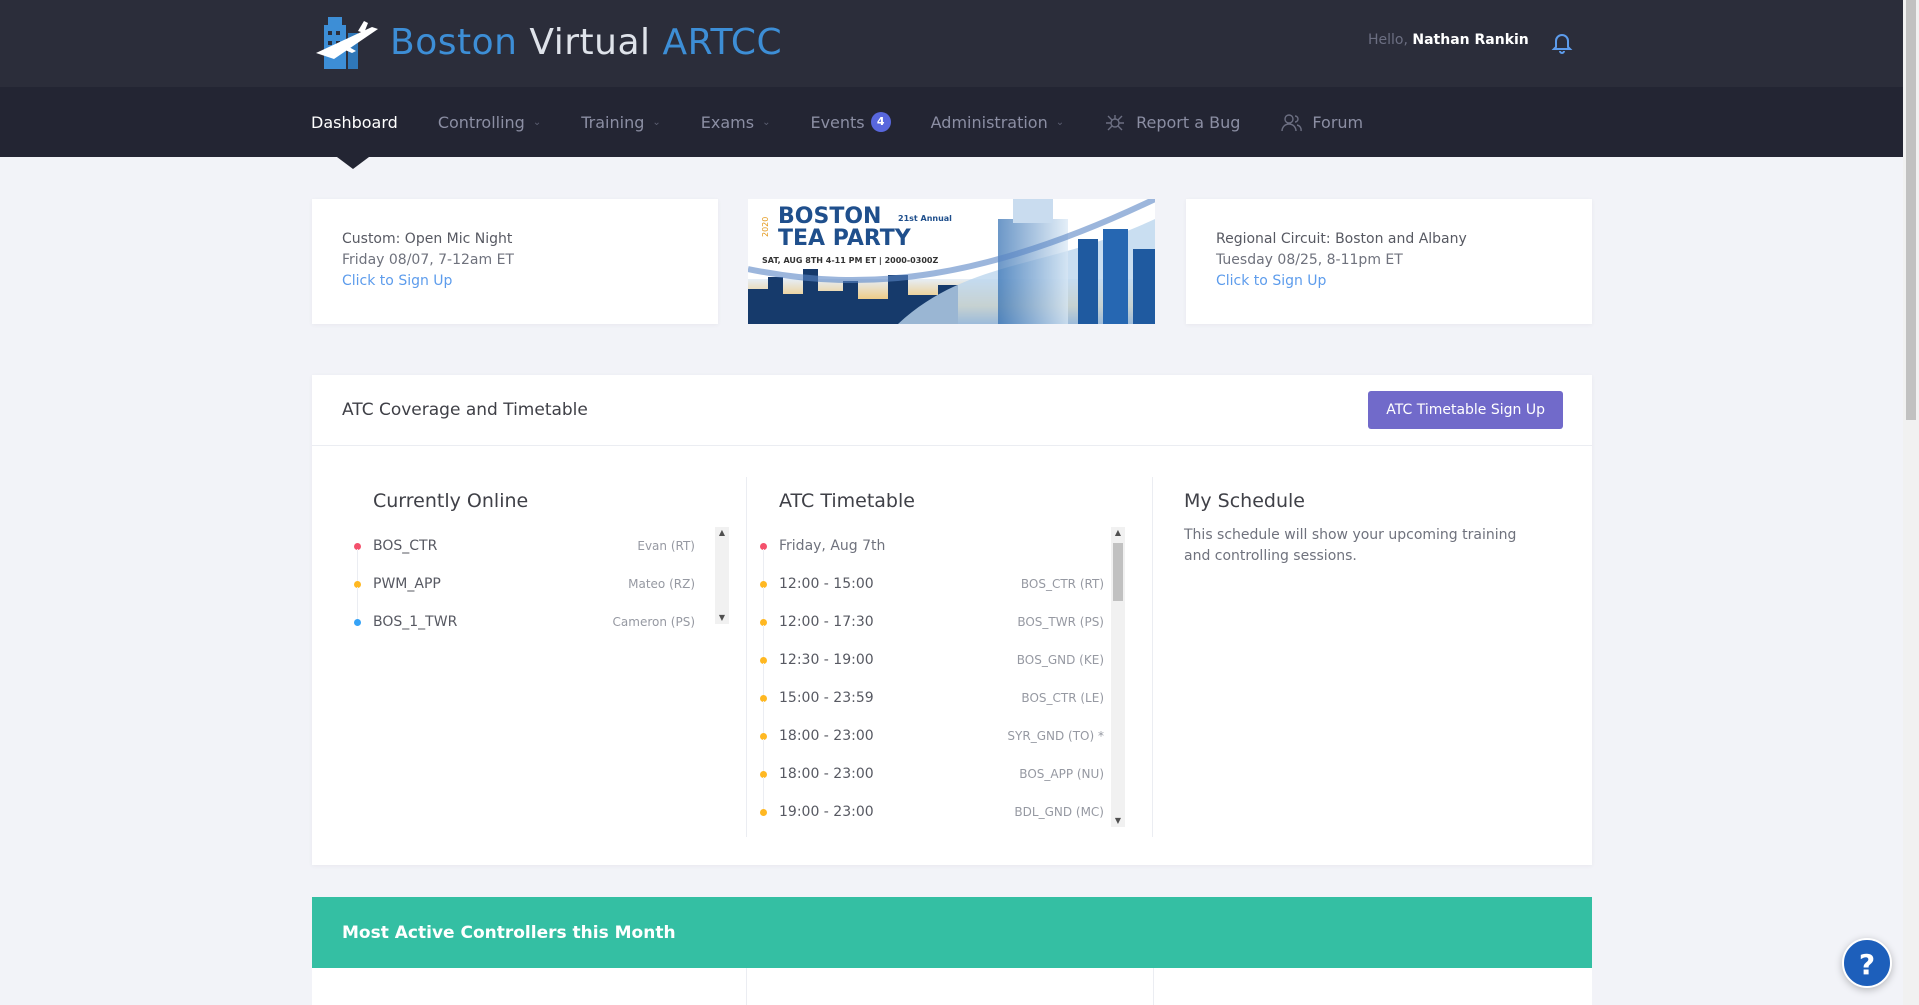  Describe the element at coordinates (1562, 42) in the screenshot. I see `bell-icon` at that location.